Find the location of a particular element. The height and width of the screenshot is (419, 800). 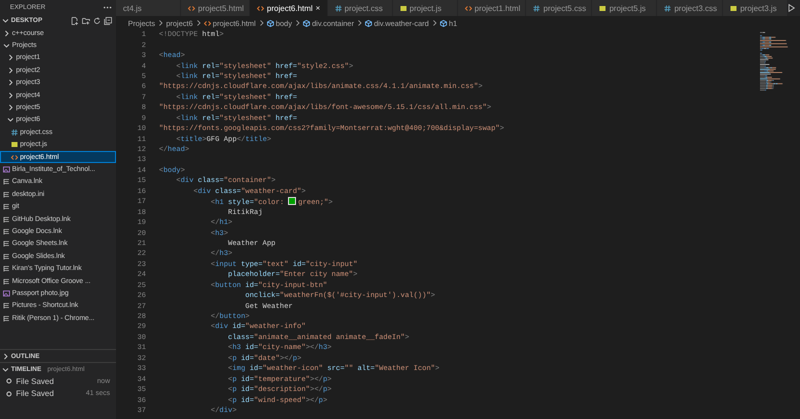

editor-tab: project.js is located at coordinates (425, 8).